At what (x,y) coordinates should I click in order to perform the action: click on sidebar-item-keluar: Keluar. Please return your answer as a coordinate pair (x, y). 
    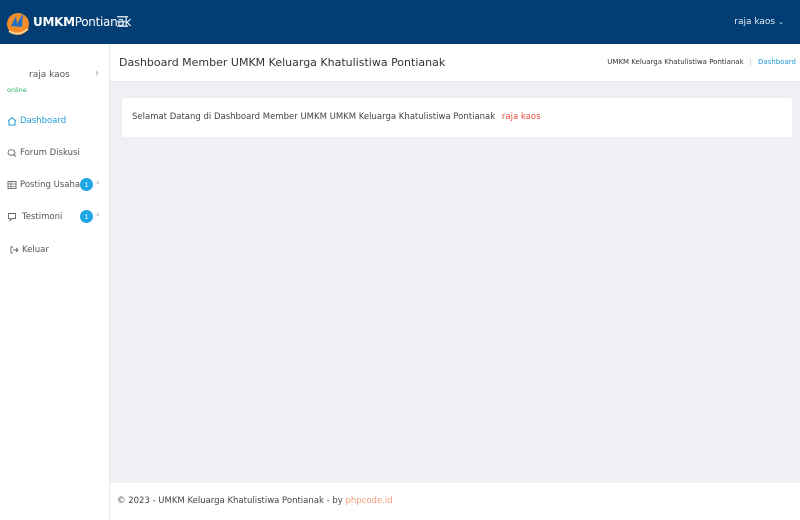
    Looking at the image, I should click on (55, 250).